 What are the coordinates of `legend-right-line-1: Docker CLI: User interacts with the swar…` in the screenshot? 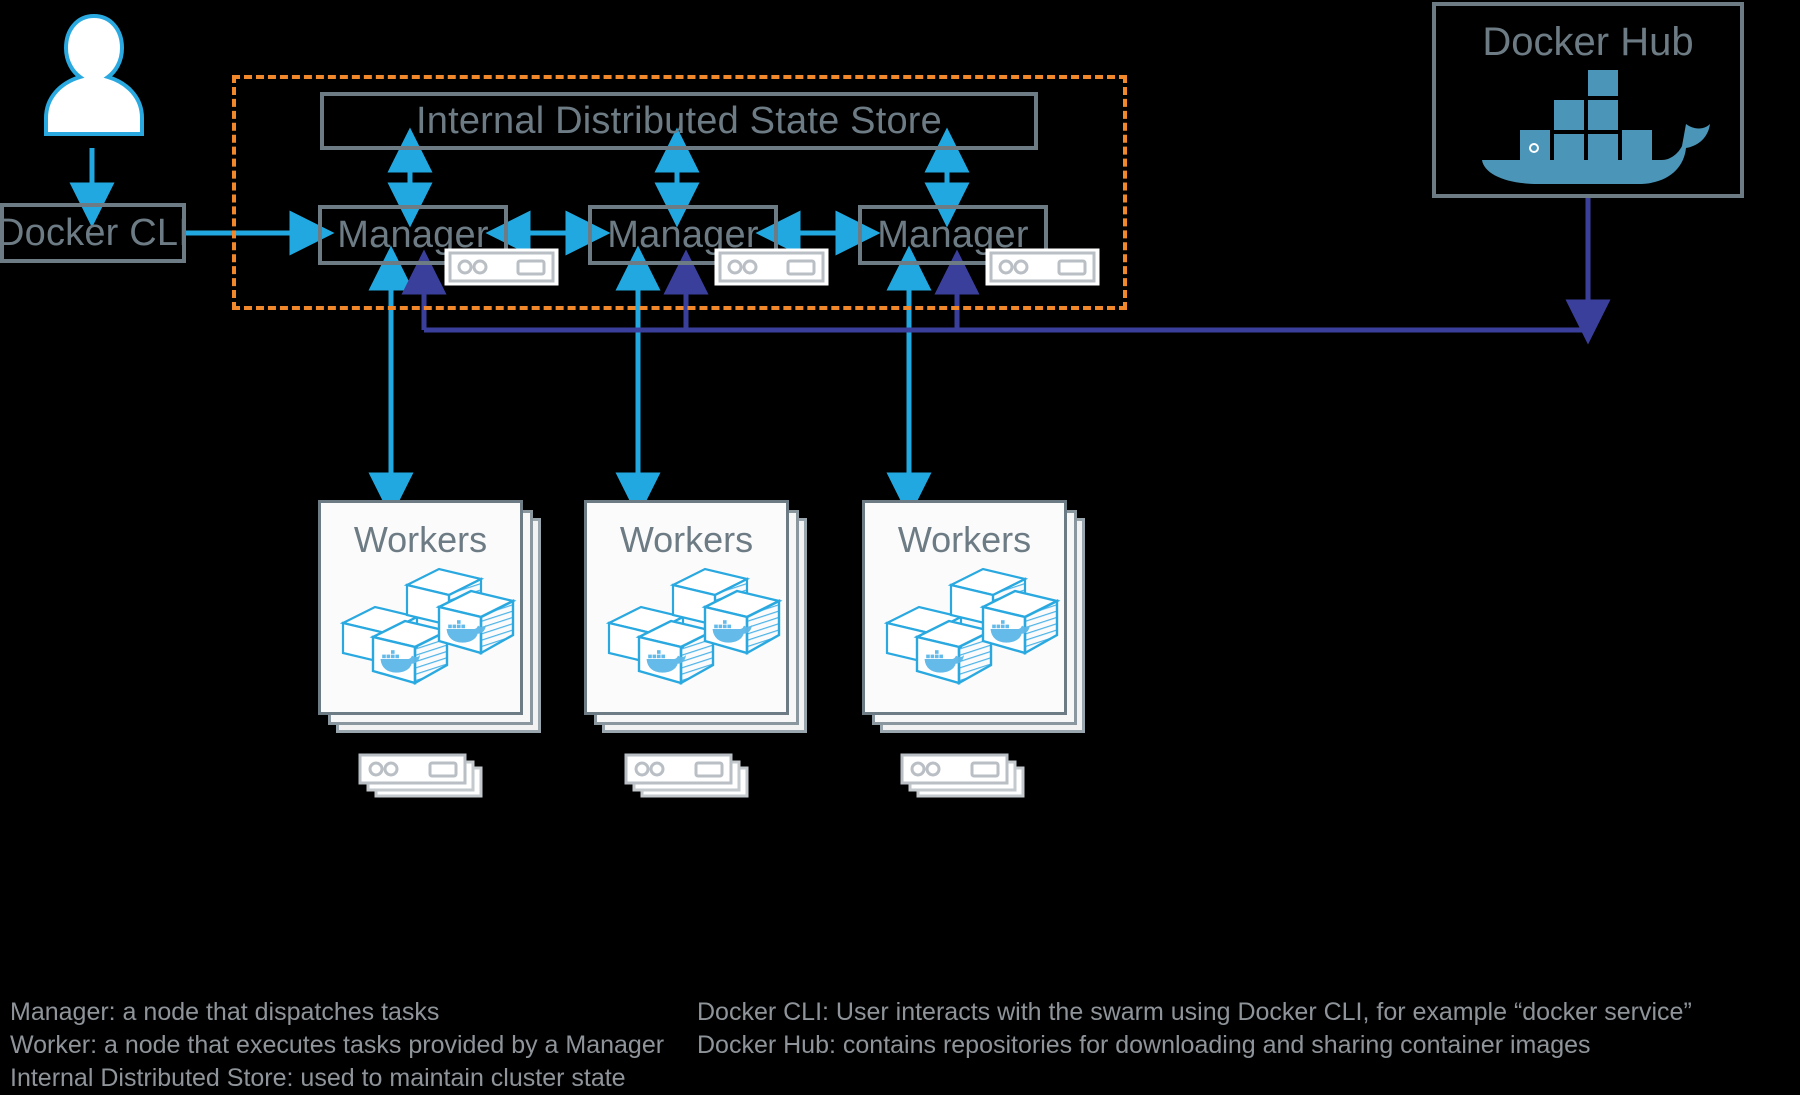 It's located at (1194, 1012).